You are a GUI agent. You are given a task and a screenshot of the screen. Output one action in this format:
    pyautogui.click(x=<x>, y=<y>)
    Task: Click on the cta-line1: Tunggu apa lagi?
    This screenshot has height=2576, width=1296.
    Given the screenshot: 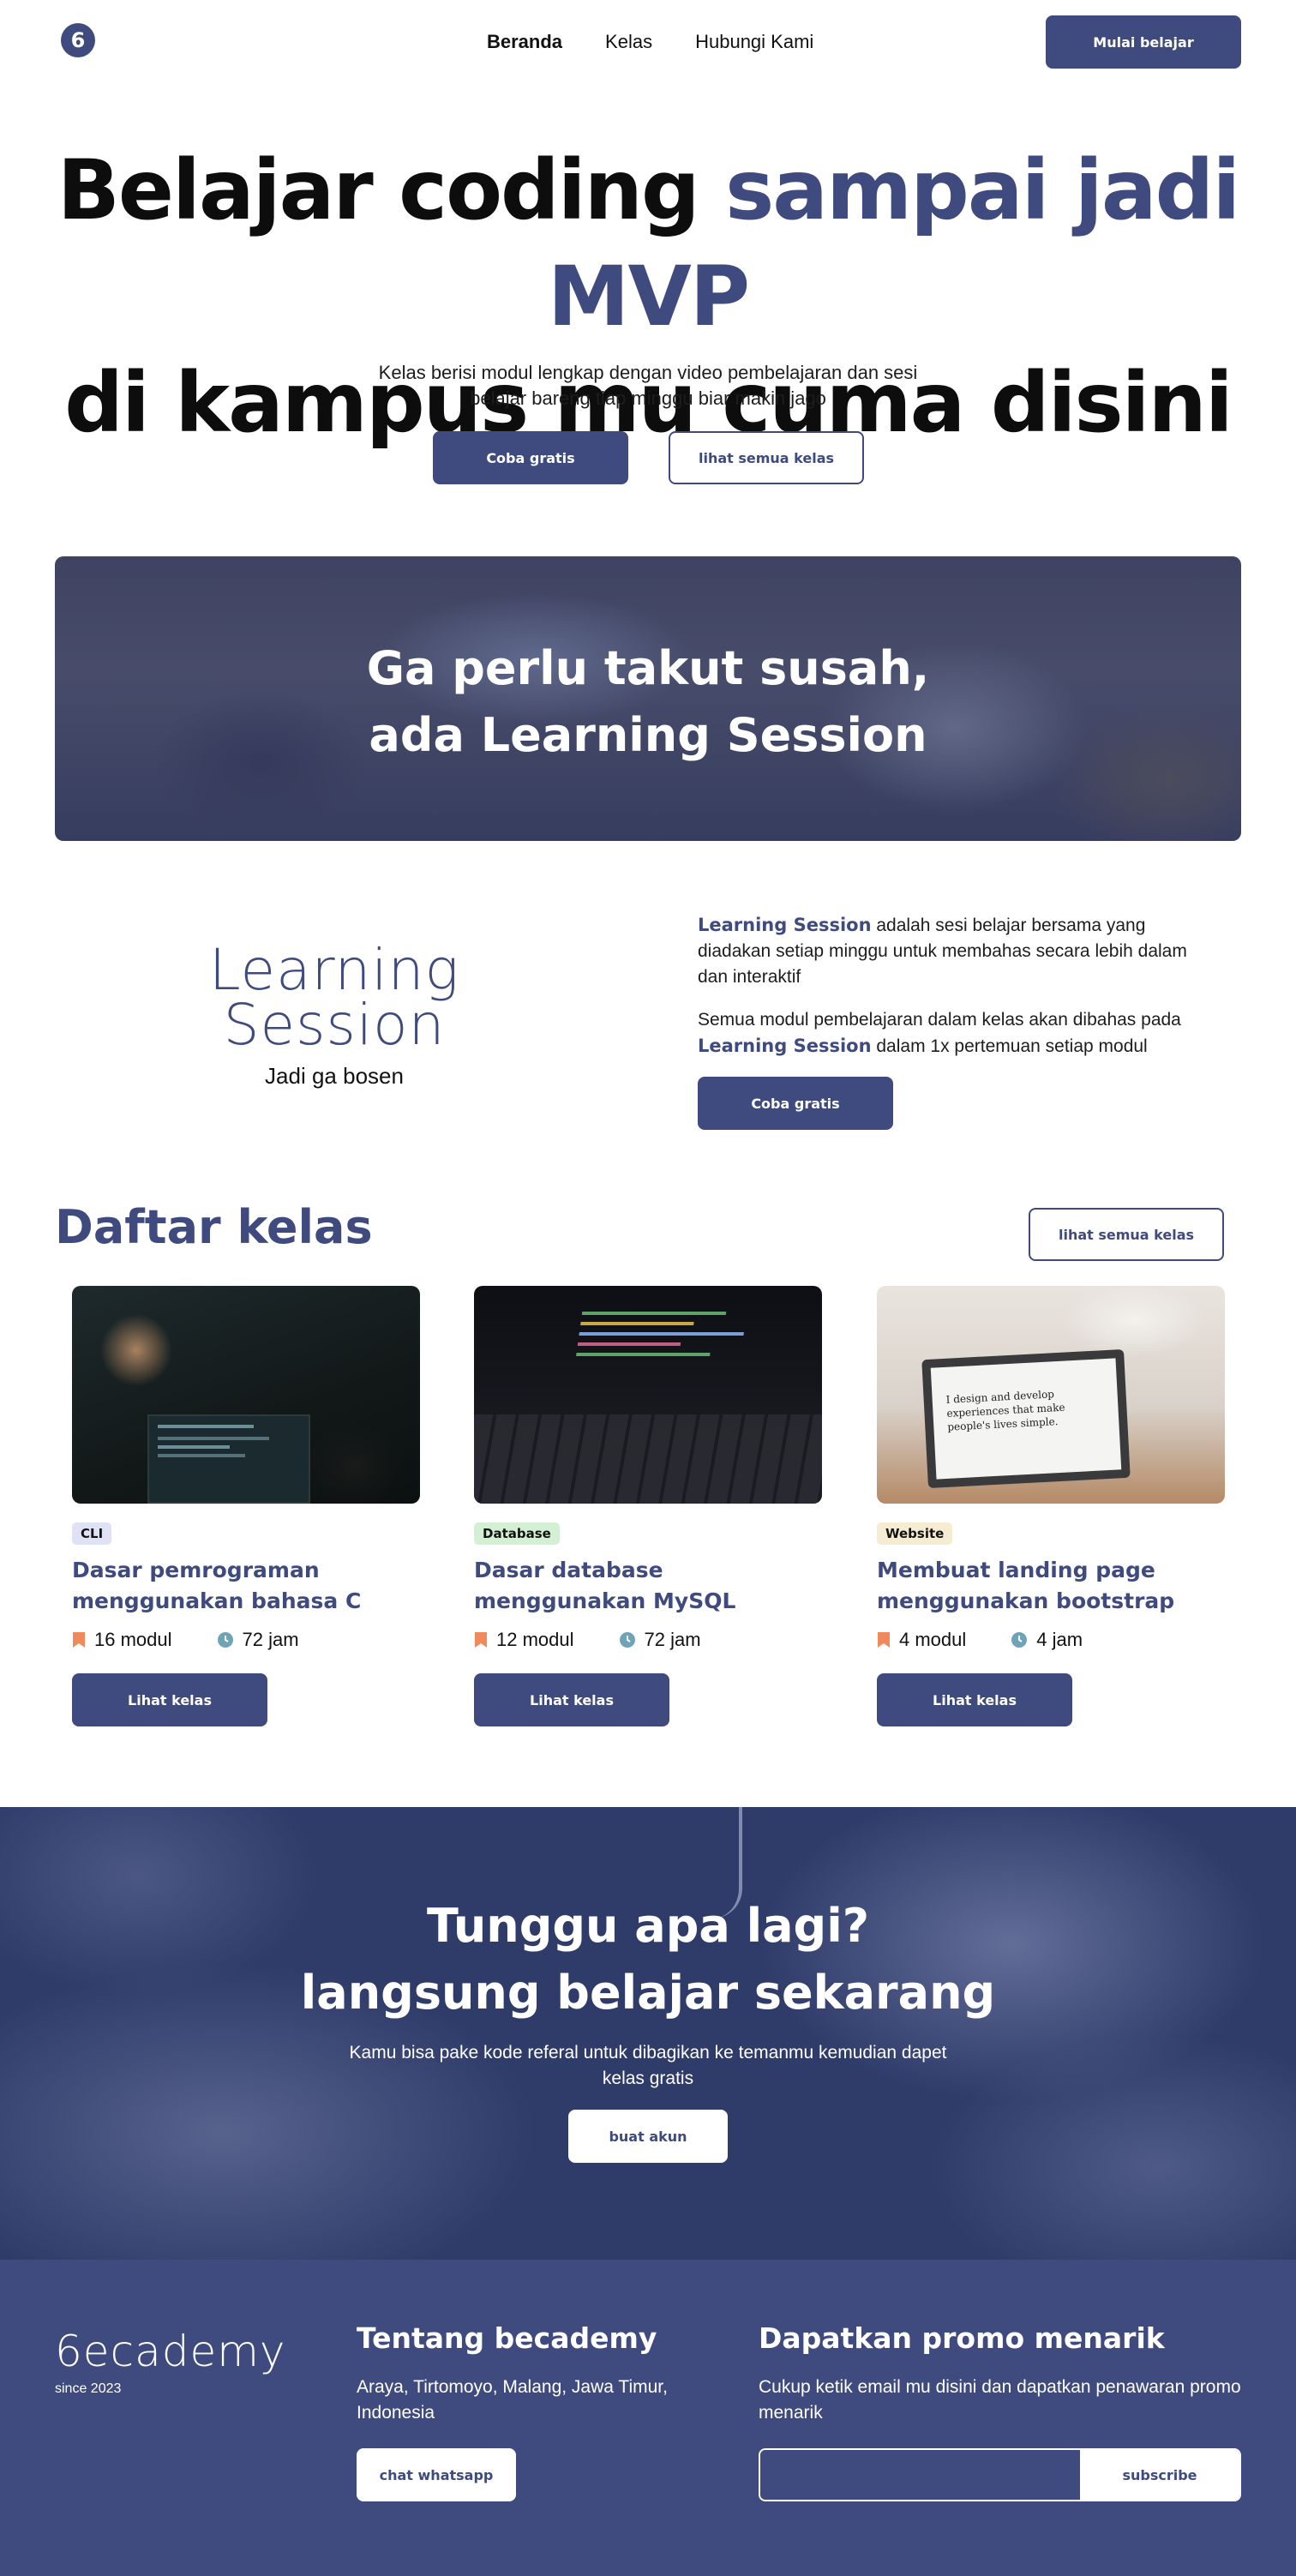 What is the action you would take?
    pyautogui.click(x=648, y=1926)
    